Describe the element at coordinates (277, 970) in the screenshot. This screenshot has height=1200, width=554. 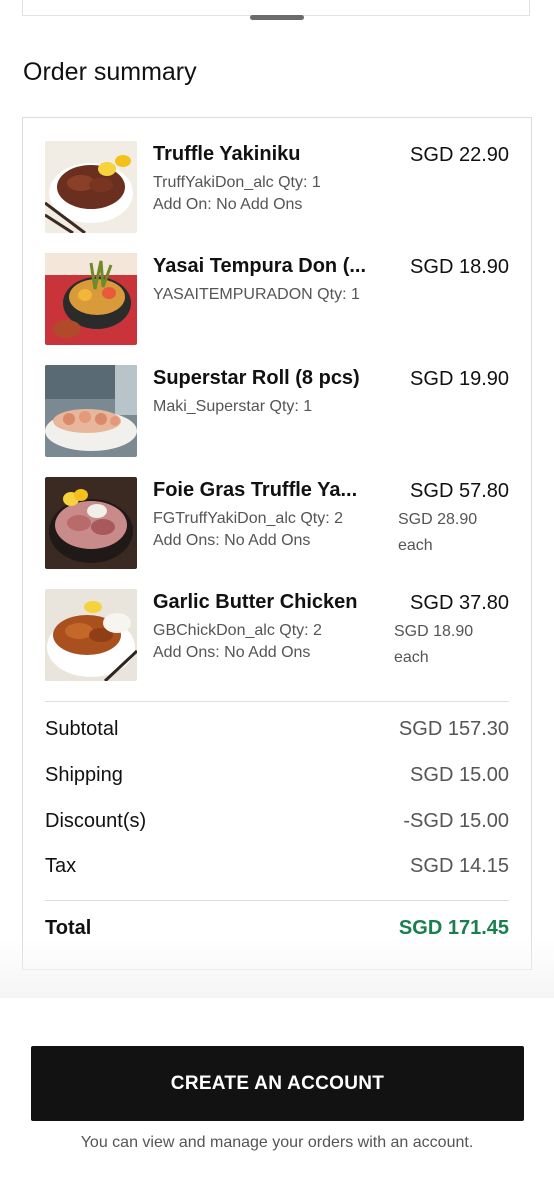
I see `scroll-fade` at that location.